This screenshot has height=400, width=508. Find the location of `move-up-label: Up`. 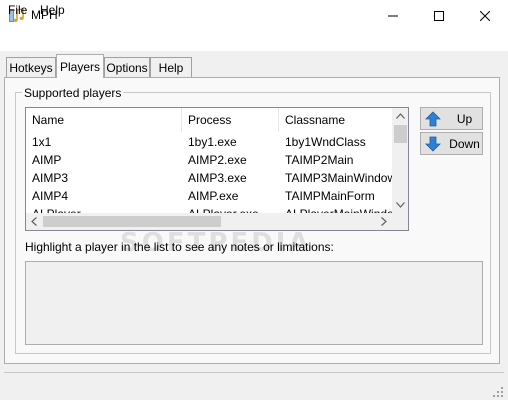

move-up-label: Up is located at coordinates (464, 118).